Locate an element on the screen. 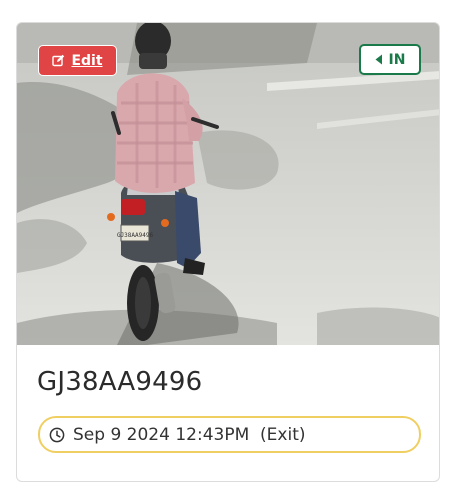 The image size is (460, 482). direction-badge: IN is located at coordinates (390, 59).